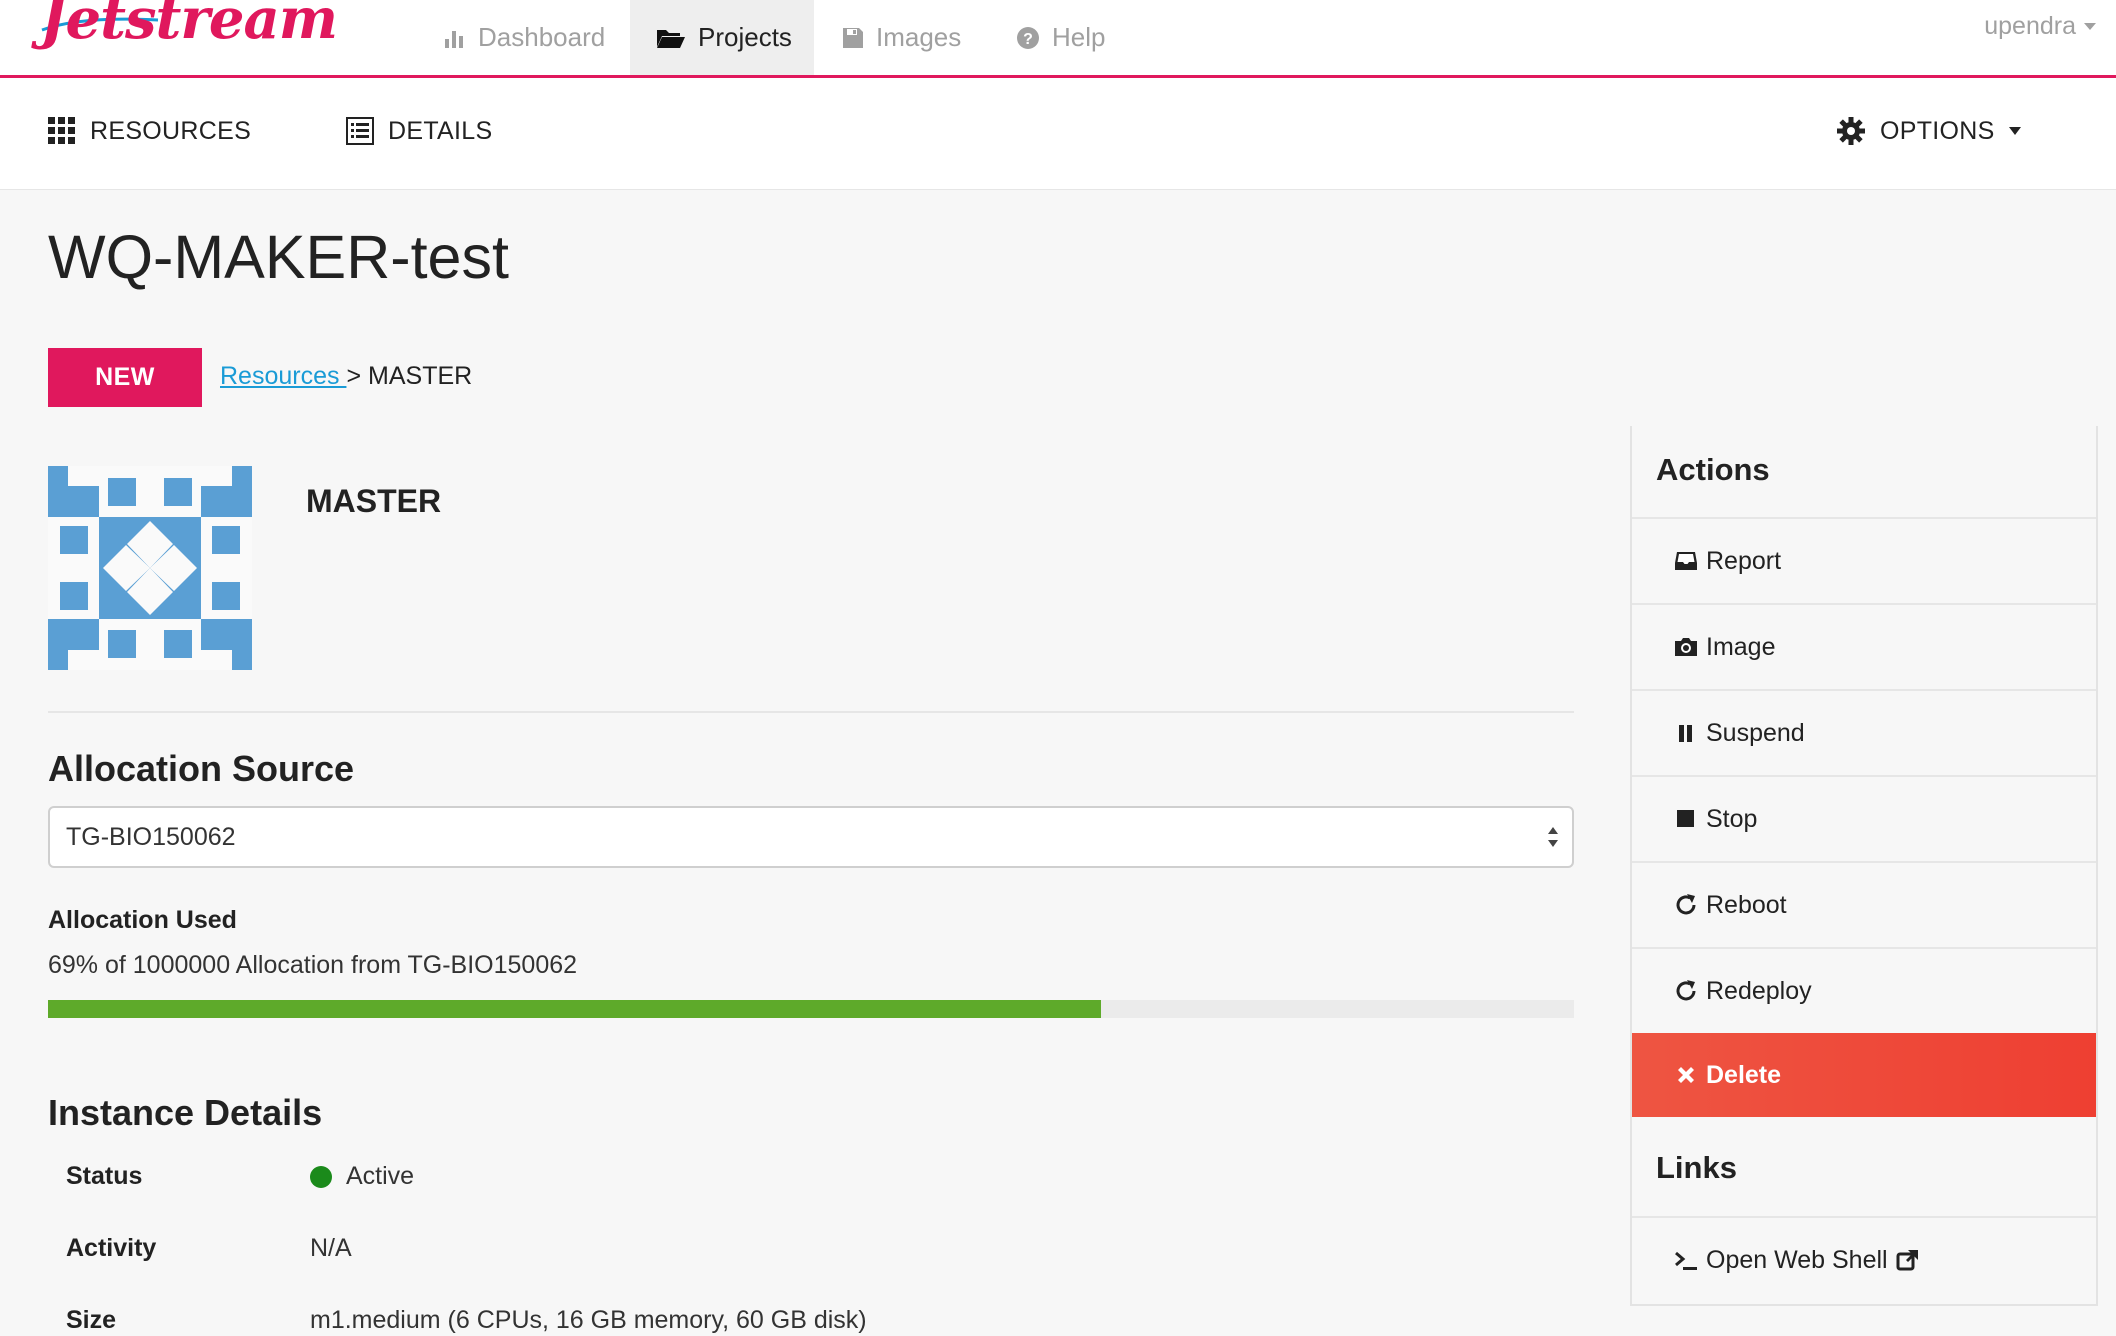 This screenshot has width=2116, height=1336. Describe the element at coordinates (1759, 990) in the screenshot. I see `action-redeploy-label: Redeploy` at that location.